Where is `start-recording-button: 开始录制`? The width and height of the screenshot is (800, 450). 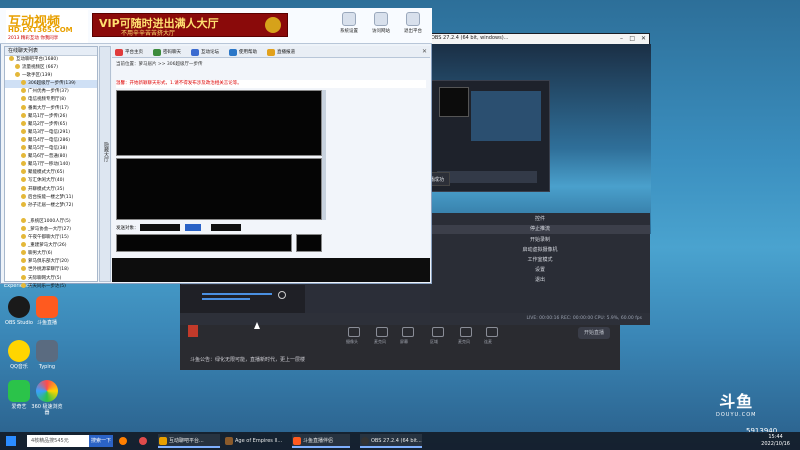 start-recording-button: 开始录制 is located at coordinates (540, 240).